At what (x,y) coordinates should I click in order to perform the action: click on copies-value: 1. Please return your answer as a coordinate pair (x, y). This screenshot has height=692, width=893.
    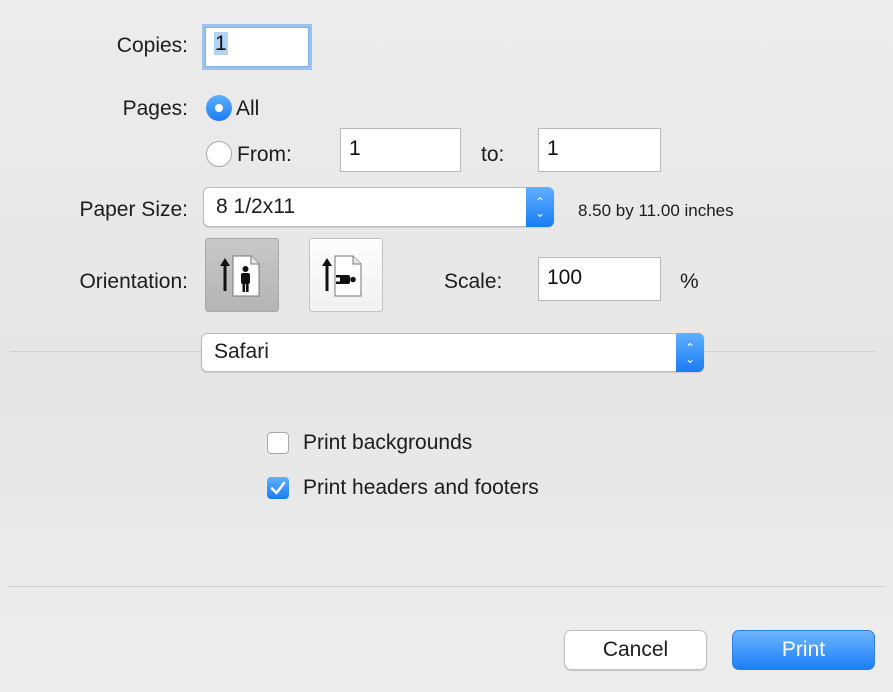
    Looking at the image, I should click on (221, 43).